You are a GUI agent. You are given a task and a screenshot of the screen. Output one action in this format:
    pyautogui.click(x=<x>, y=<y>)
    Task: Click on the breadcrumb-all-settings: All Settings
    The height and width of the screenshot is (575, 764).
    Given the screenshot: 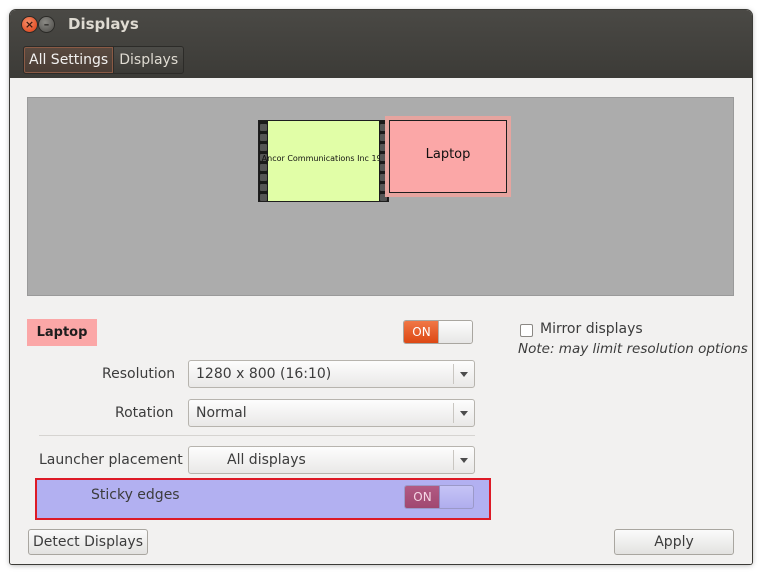 What is the action you would take?
    pyautogui.click(x=69, y=60)
    